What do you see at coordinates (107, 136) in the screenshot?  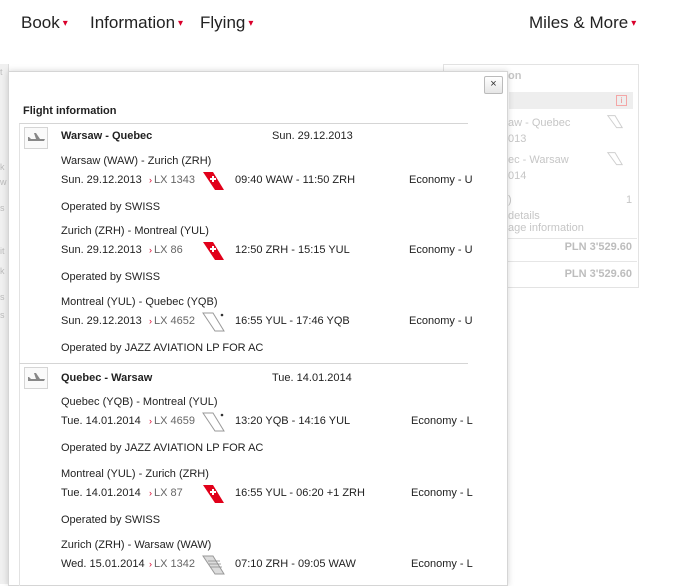 I see `section-route-title: Warsaw - Quebec` at bounding box center [107, 136].